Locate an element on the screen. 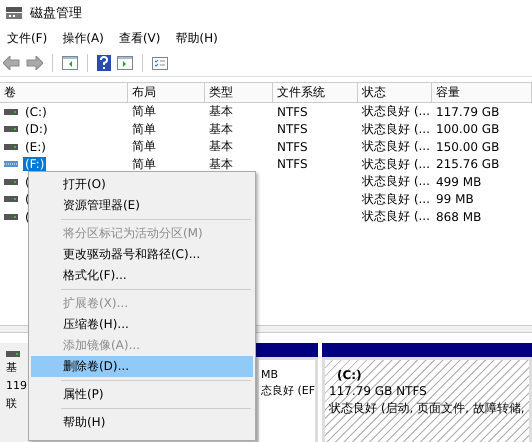 The height and width of the screenshot is (442, 532). partition-text: 117.79 GB NTFS is located at coordinates (378, 391).